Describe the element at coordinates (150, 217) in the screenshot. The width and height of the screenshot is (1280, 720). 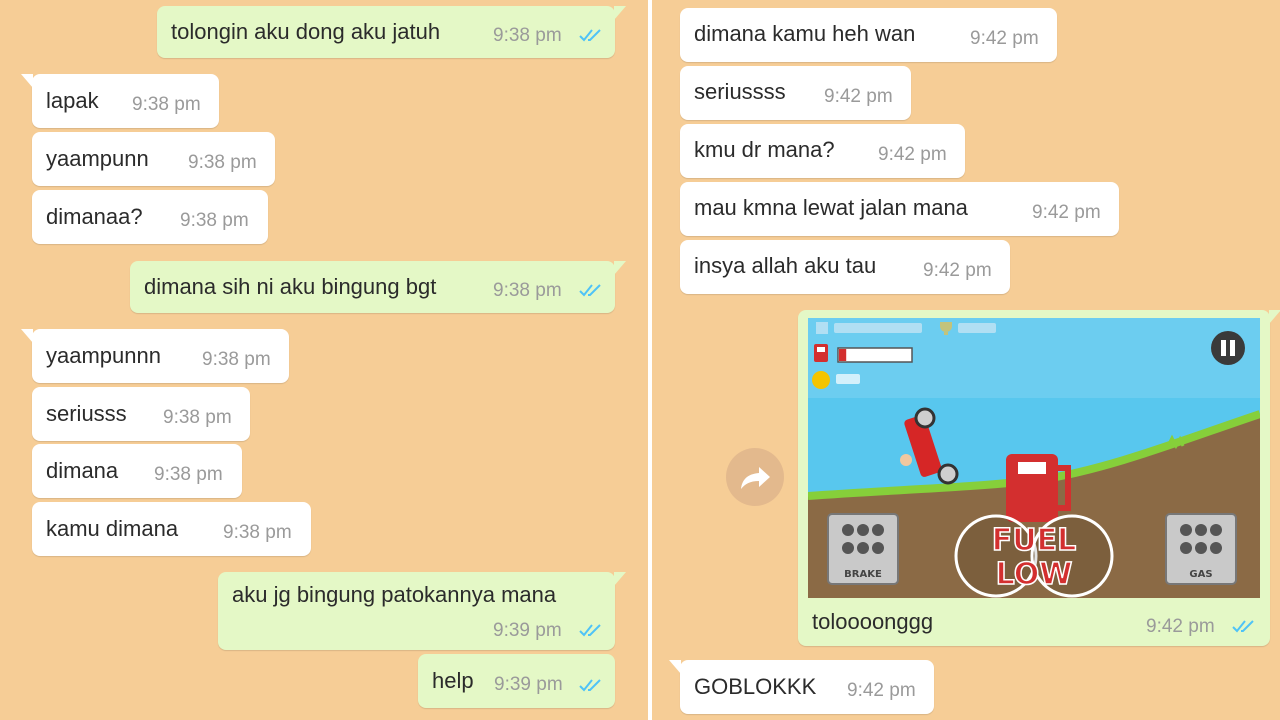
I see `message-bubble: dimanaa? 9:38 pm` at that location.